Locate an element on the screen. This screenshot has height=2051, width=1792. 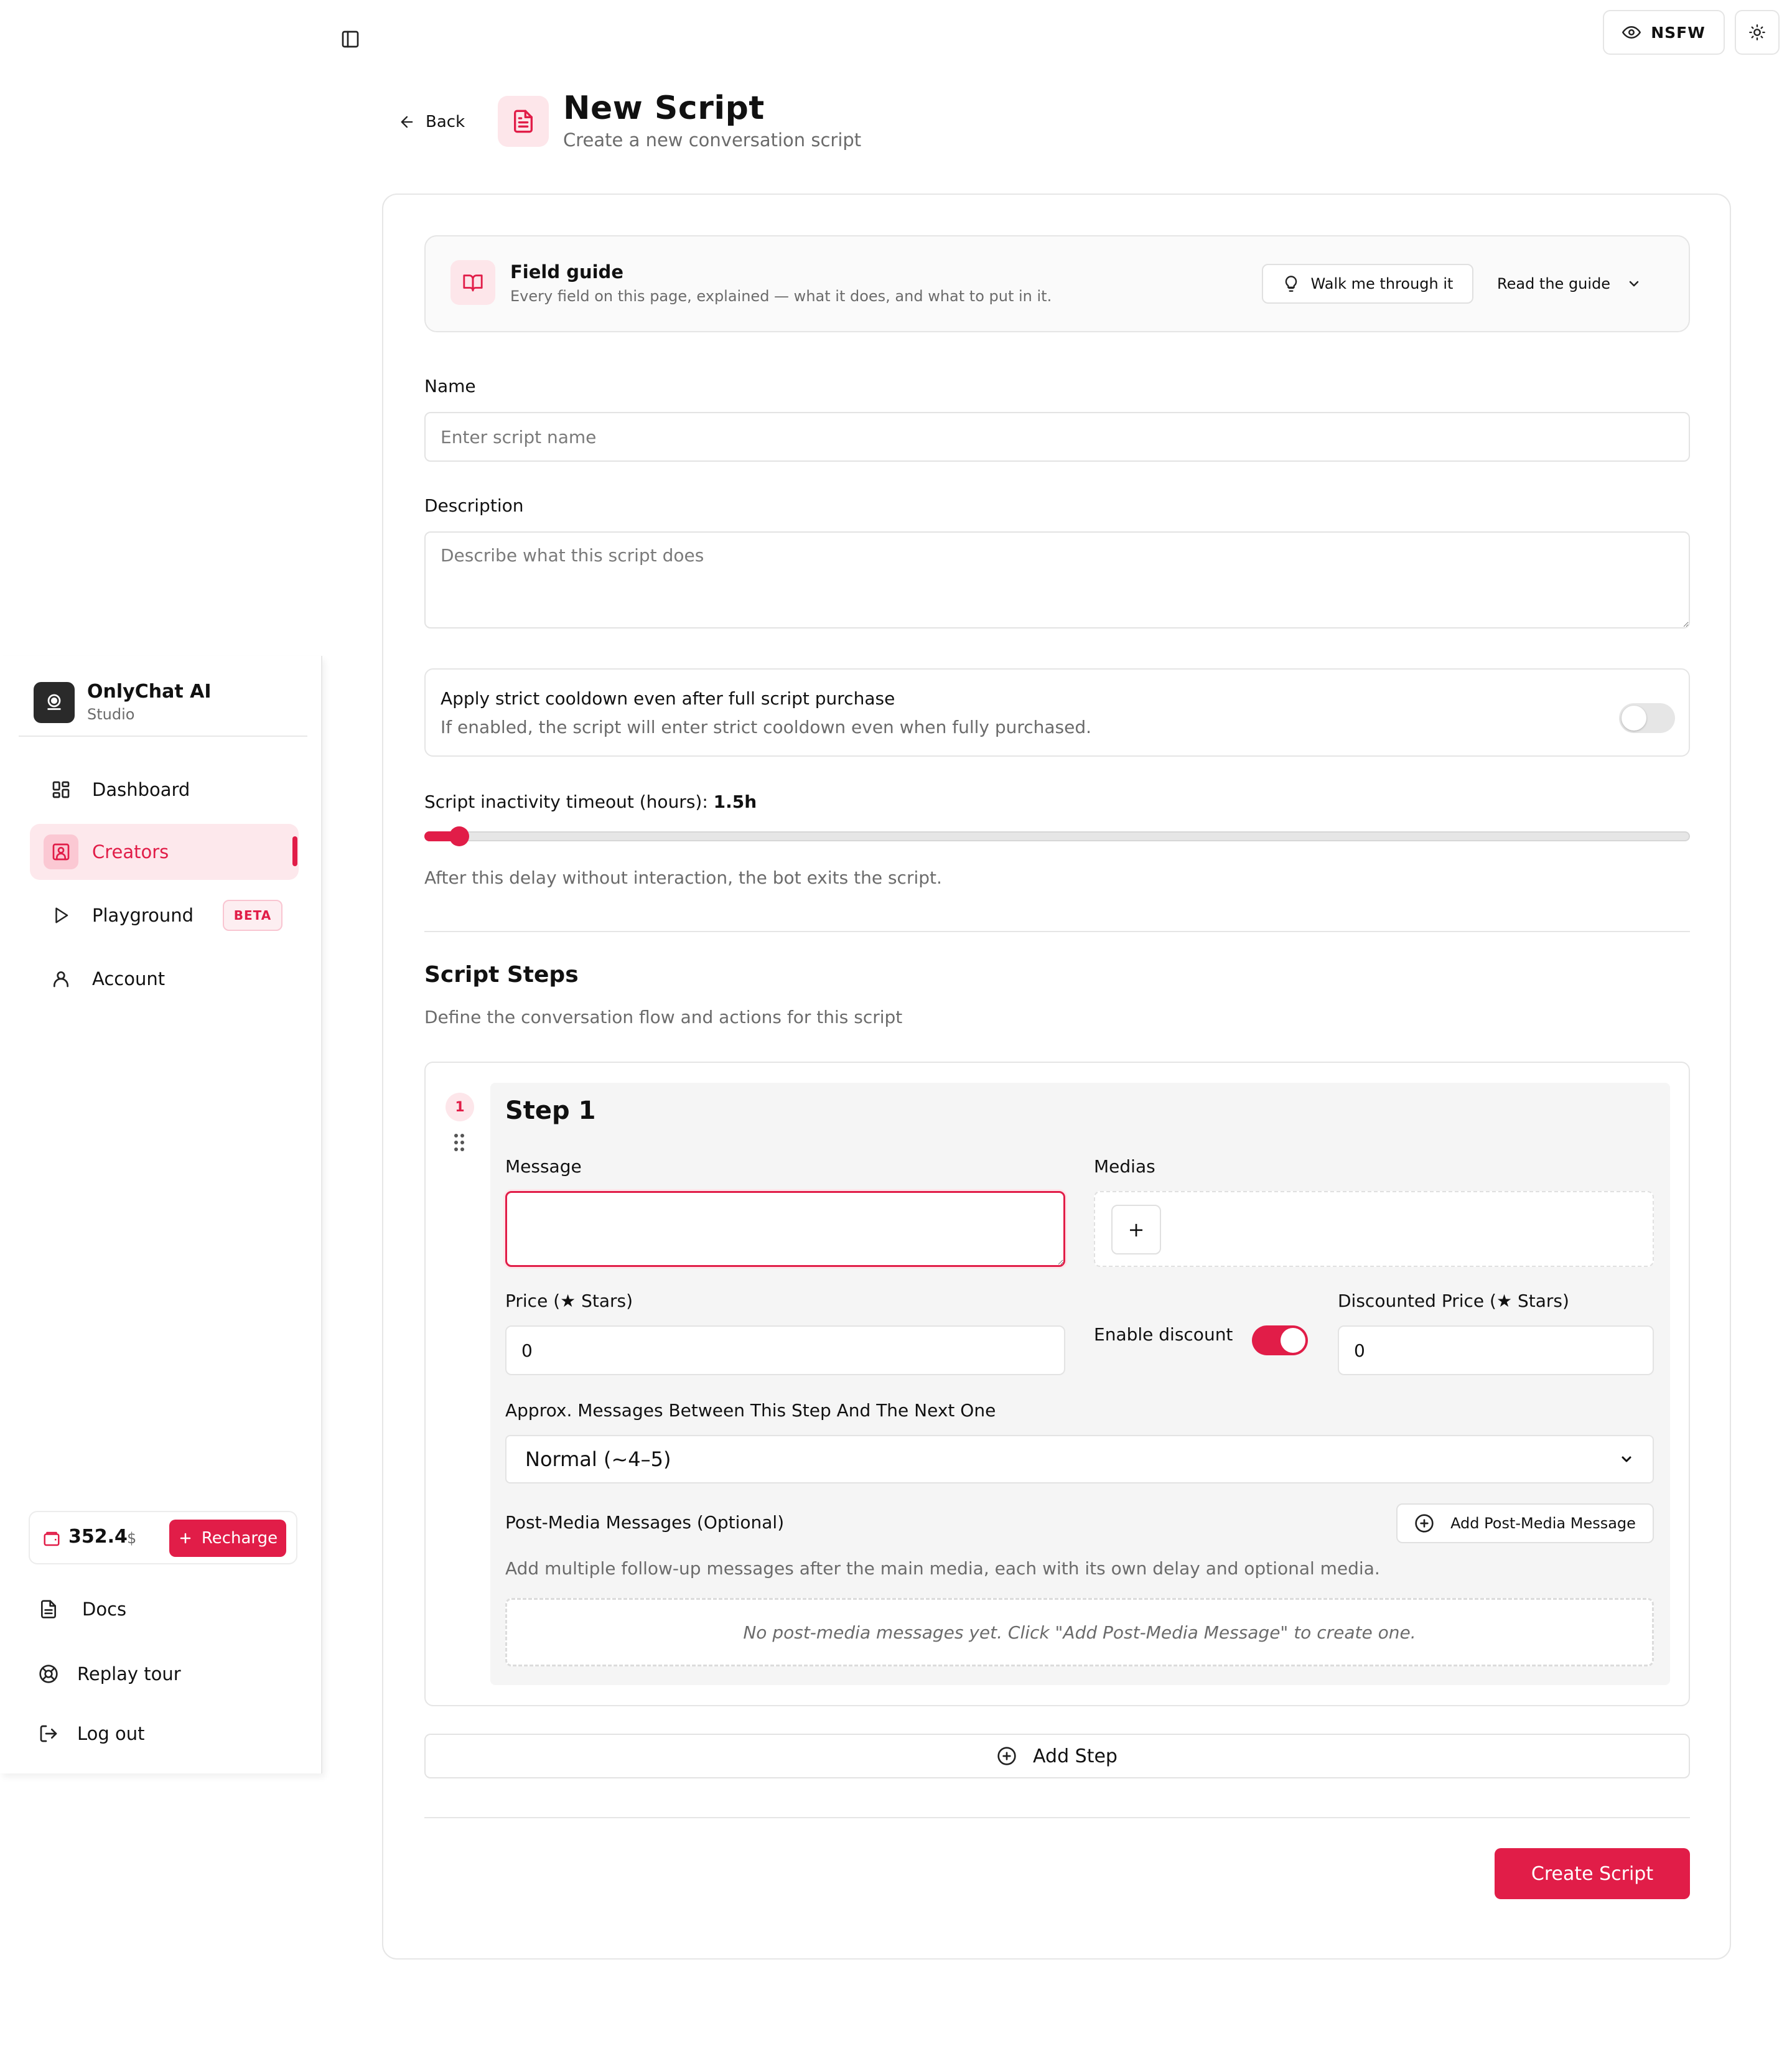
walk-through-button: Walk me through it is located at coordinates (1368, 284).